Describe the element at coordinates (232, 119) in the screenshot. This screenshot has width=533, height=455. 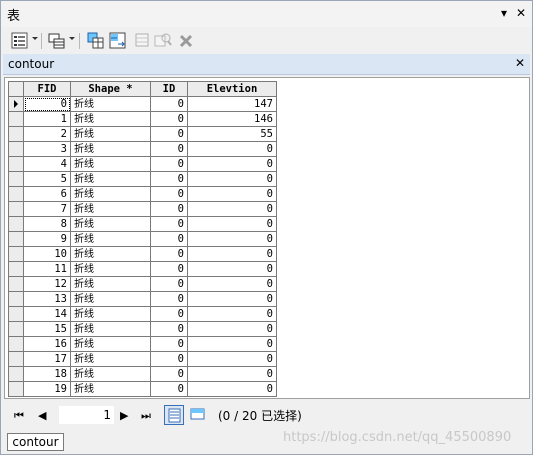
I see `elevtion-cell: 146` at that location.